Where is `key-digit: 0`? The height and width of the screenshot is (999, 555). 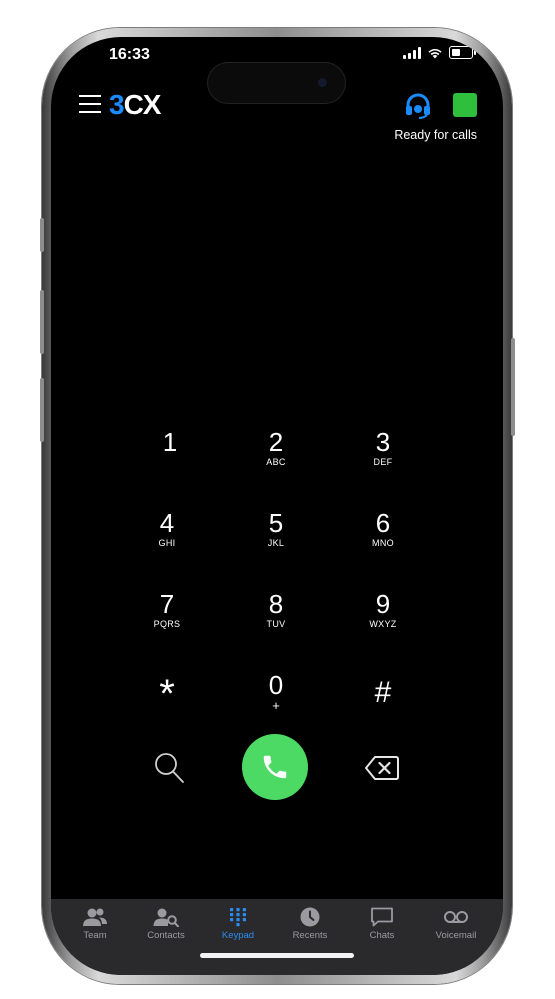 key-digit: 0 is located at coordinates (276, 685).